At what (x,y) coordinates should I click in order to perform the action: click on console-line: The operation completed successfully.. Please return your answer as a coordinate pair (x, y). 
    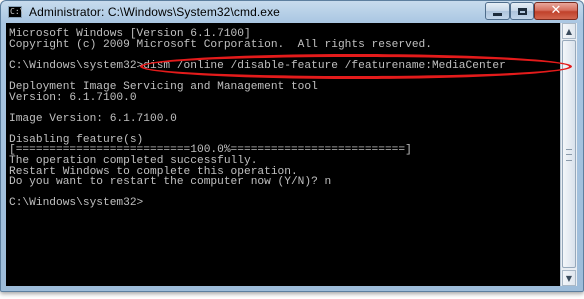
    Looking at the image, I should click on (133, 161).